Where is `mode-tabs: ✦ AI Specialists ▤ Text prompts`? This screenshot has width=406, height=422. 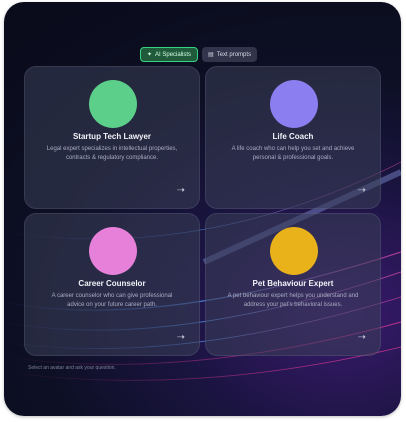 mode-tabs: ✦ AI Specialists ▤ Text prompts is located at coordinates (199, 54).